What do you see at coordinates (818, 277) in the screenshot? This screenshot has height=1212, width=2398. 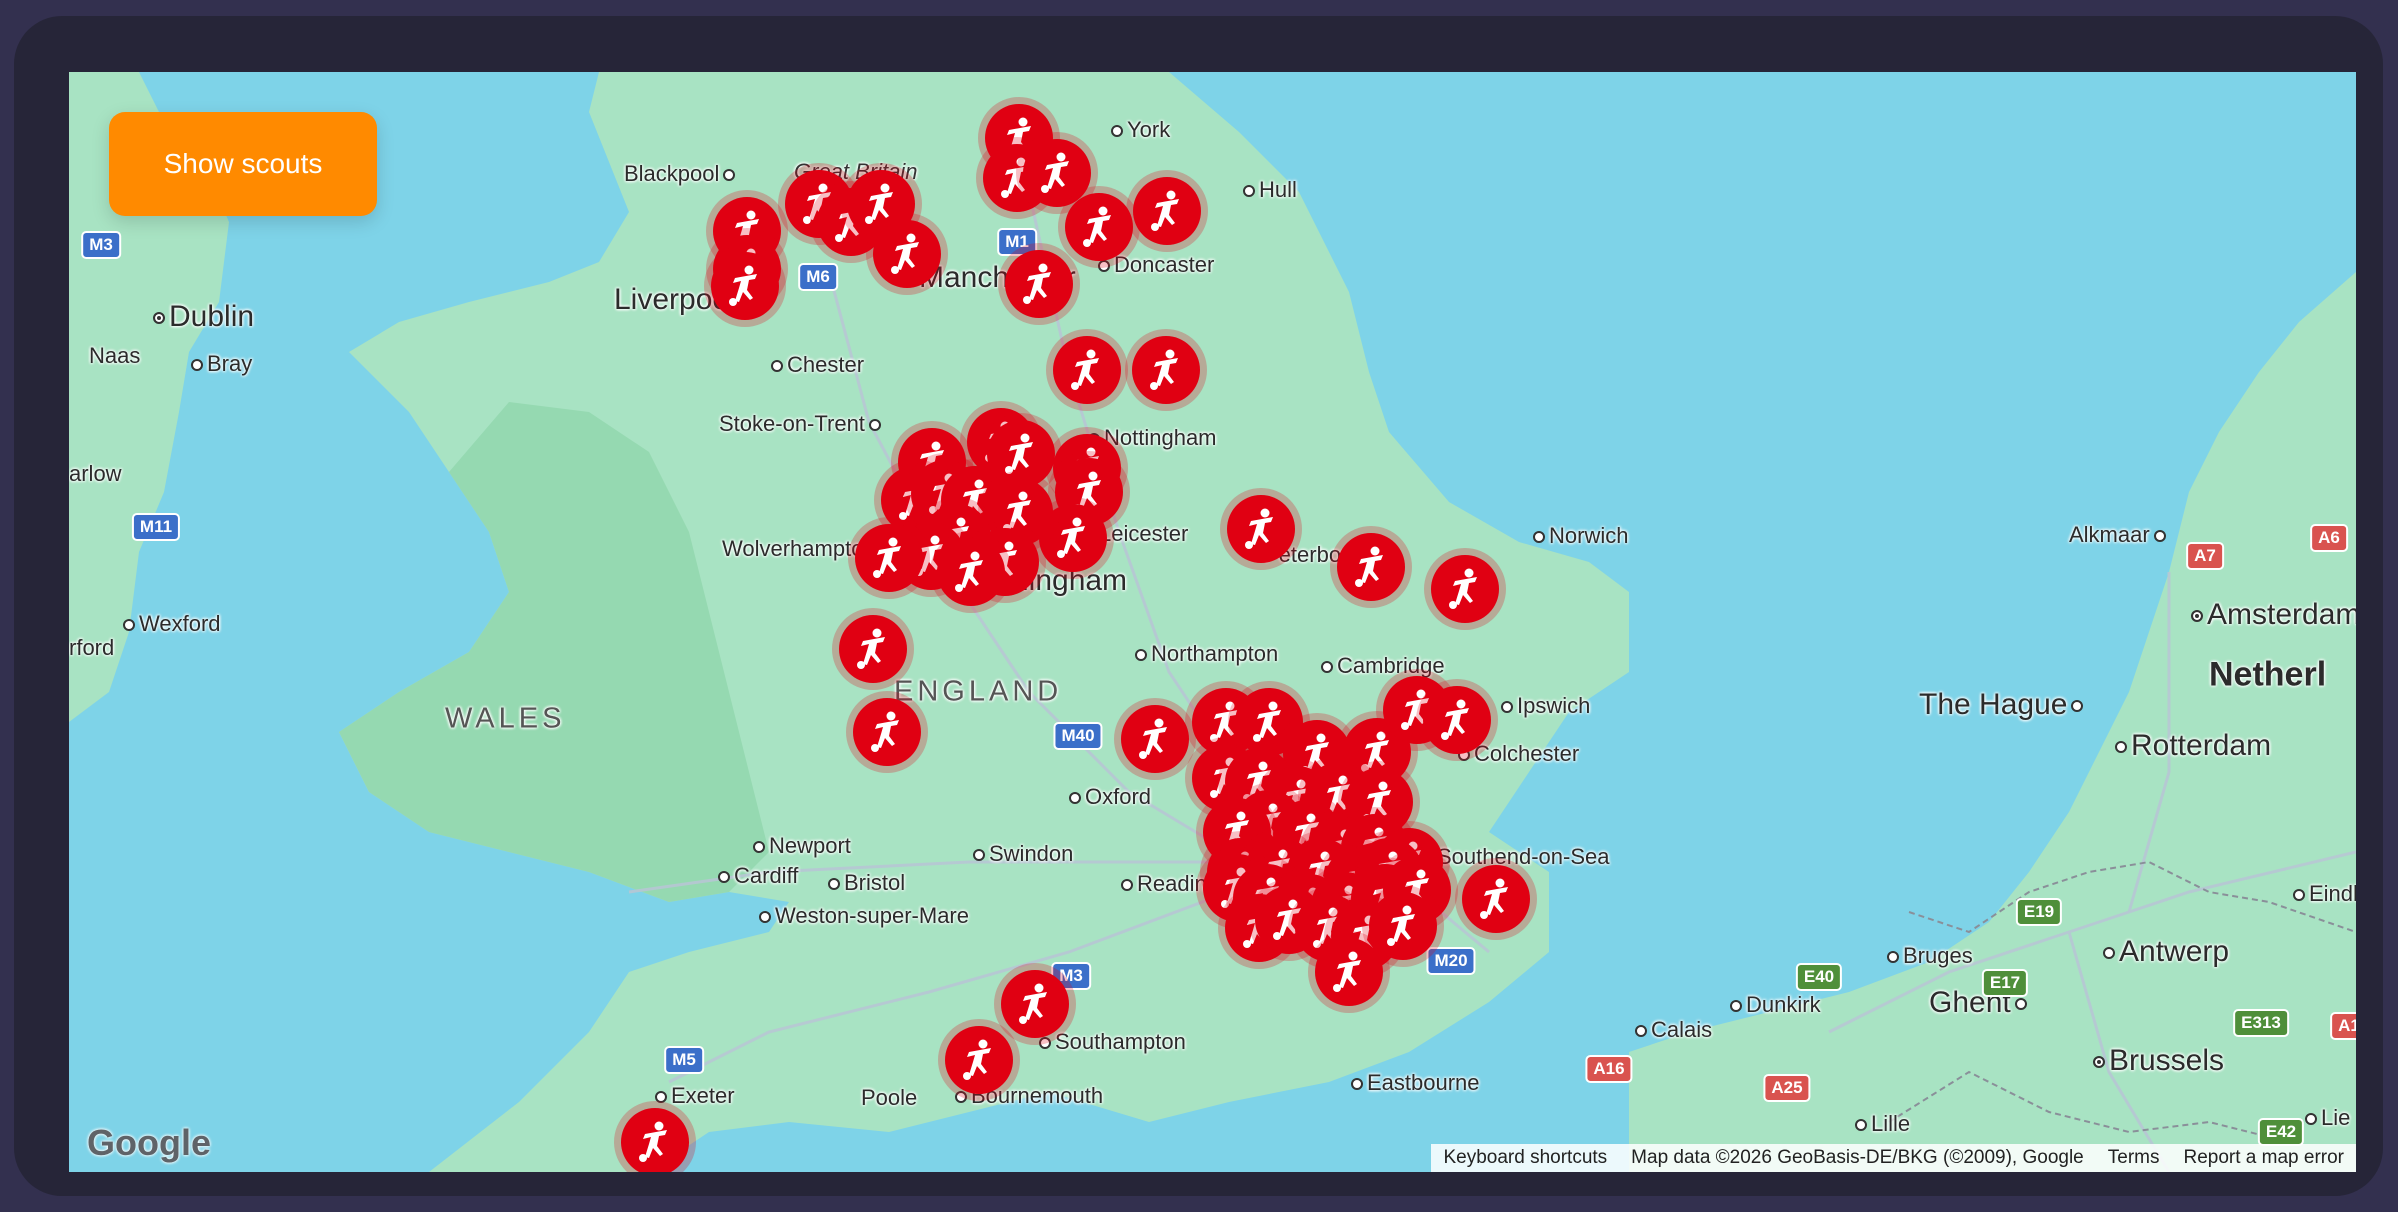 I see `road-shield: M6` at bounding box center [818, 277].